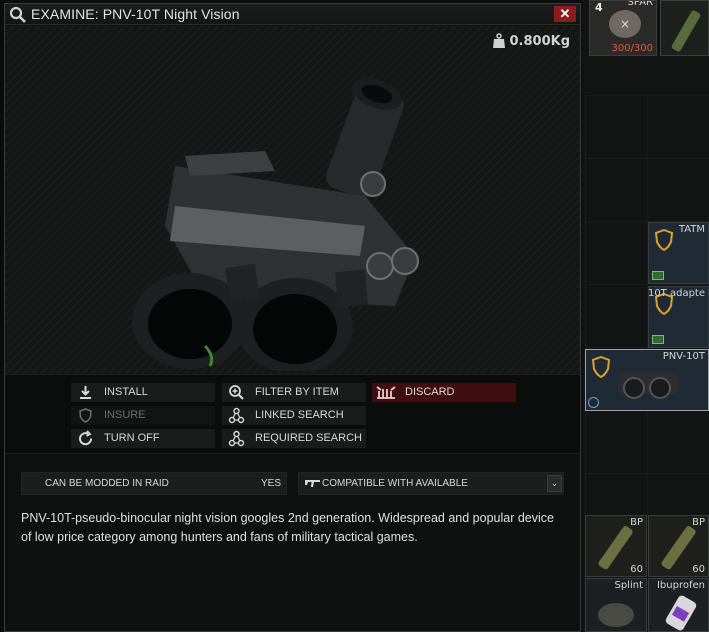 This screenshot has height=632, width=709. I want to click on inventory-item-splint: Splint, so click(616, 605).